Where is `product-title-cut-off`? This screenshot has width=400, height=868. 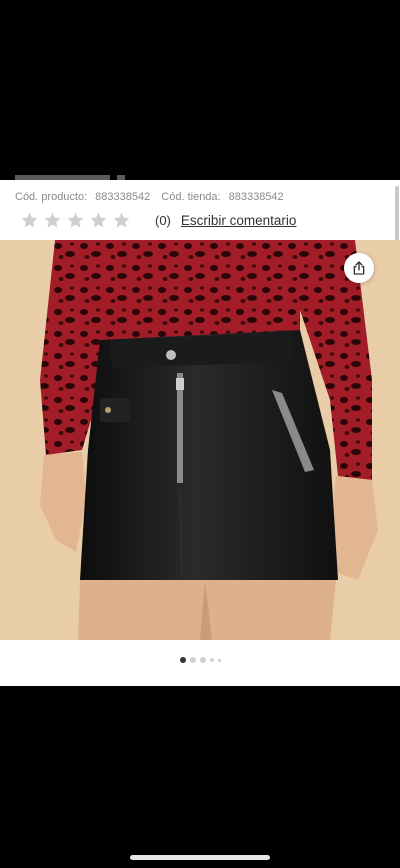
product-title-cut-off is located at coordinates (205, 174).